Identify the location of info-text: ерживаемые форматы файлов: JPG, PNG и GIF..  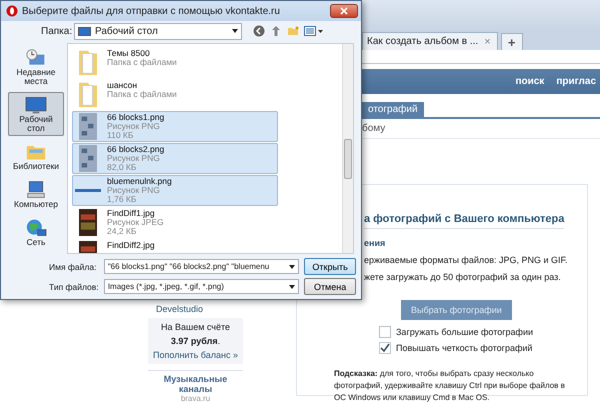
(466, 260).